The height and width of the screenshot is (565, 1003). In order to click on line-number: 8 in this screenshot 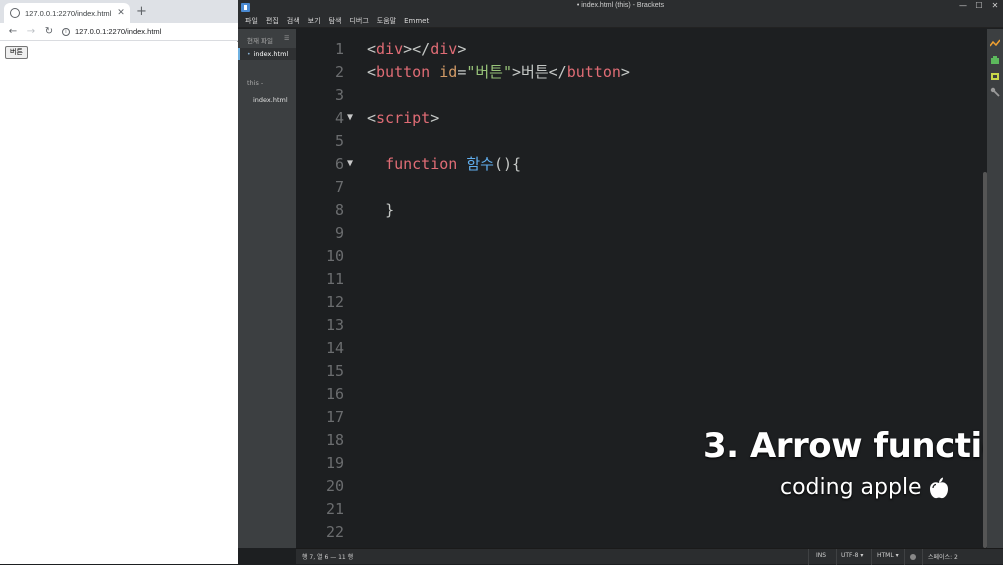, I will do `click(339, 210)`.